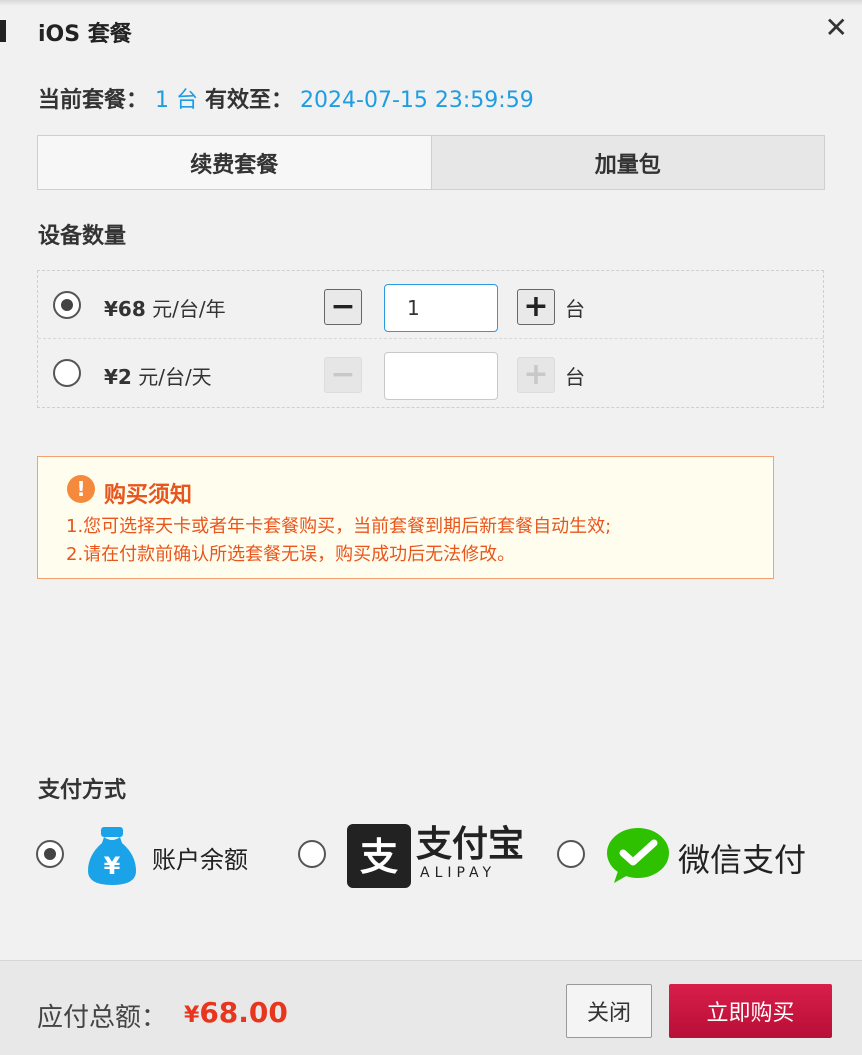  I want to click on current-plan-label: 当前套餐：, so click(93, 100).